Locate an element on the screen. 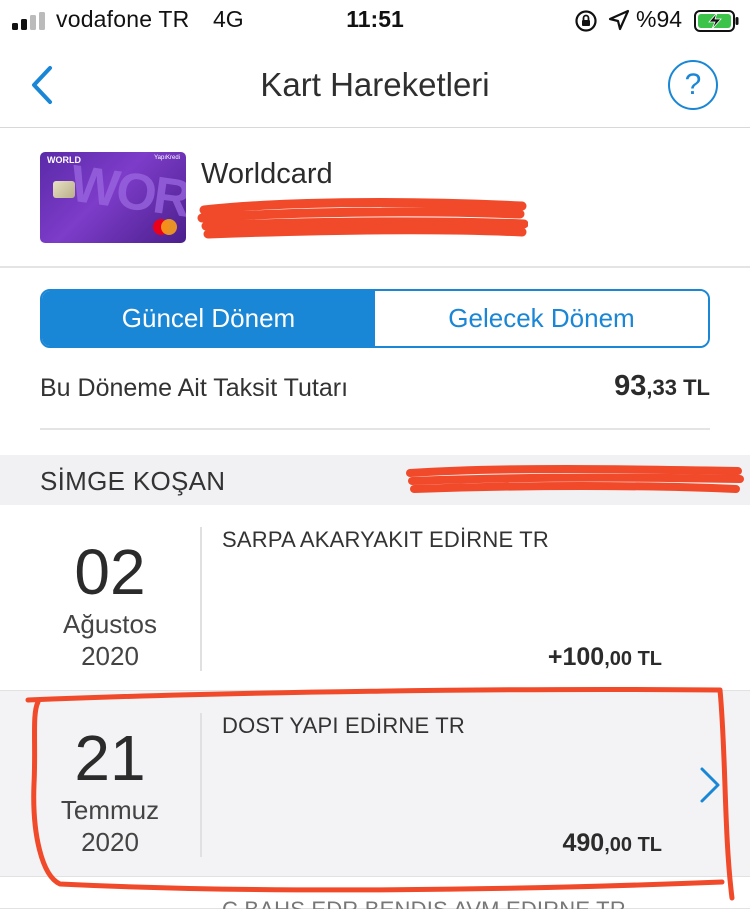  transaction-amount: +100,00 TL is located at coordinates (605, 657).